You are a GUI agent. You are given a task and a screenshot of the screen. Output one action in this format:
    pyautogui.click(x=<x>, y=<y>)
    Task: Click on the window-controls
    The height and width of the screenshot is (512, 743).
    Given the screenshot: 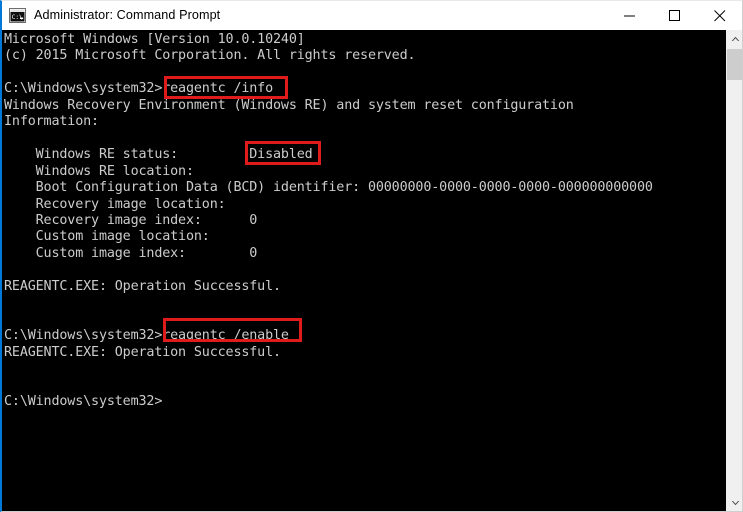 What is the action you would take?
    pyautogui.click(x=674, y=15)
    